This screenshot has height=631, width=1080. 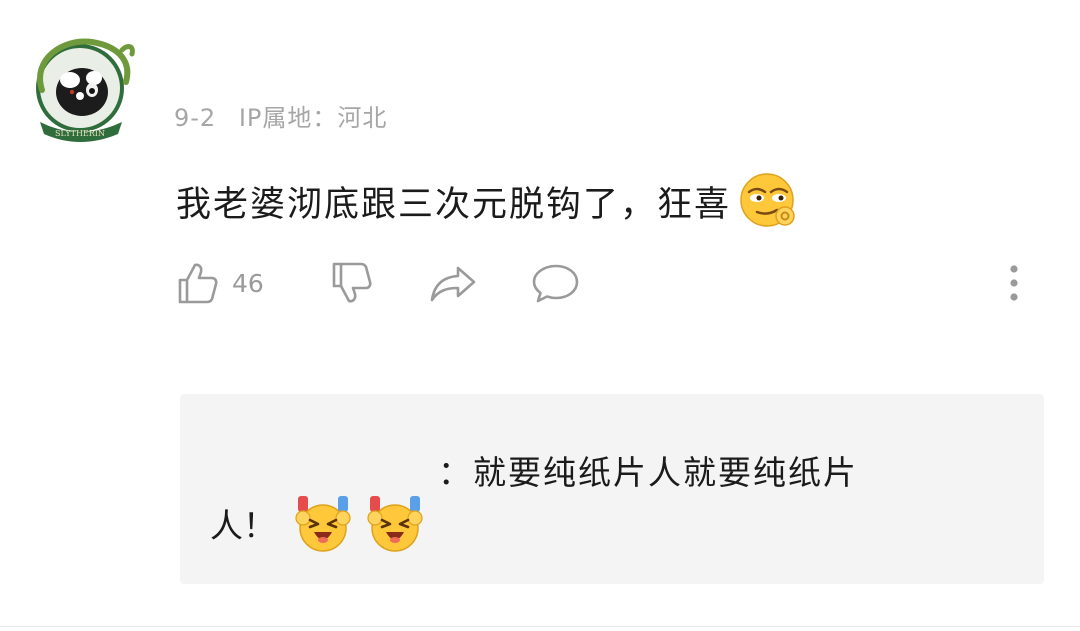 I want to click on quoted-reply-line-1: ：就要纯纸片人就要纯纸片, so click(x=648, y=472).